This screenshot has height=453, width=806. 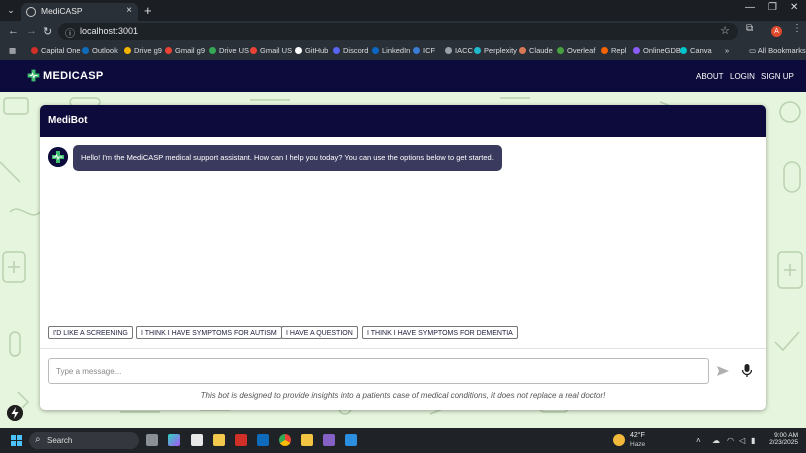 I want to click on bookmark-item: OnlineGDB, so click(x=657, y=50).